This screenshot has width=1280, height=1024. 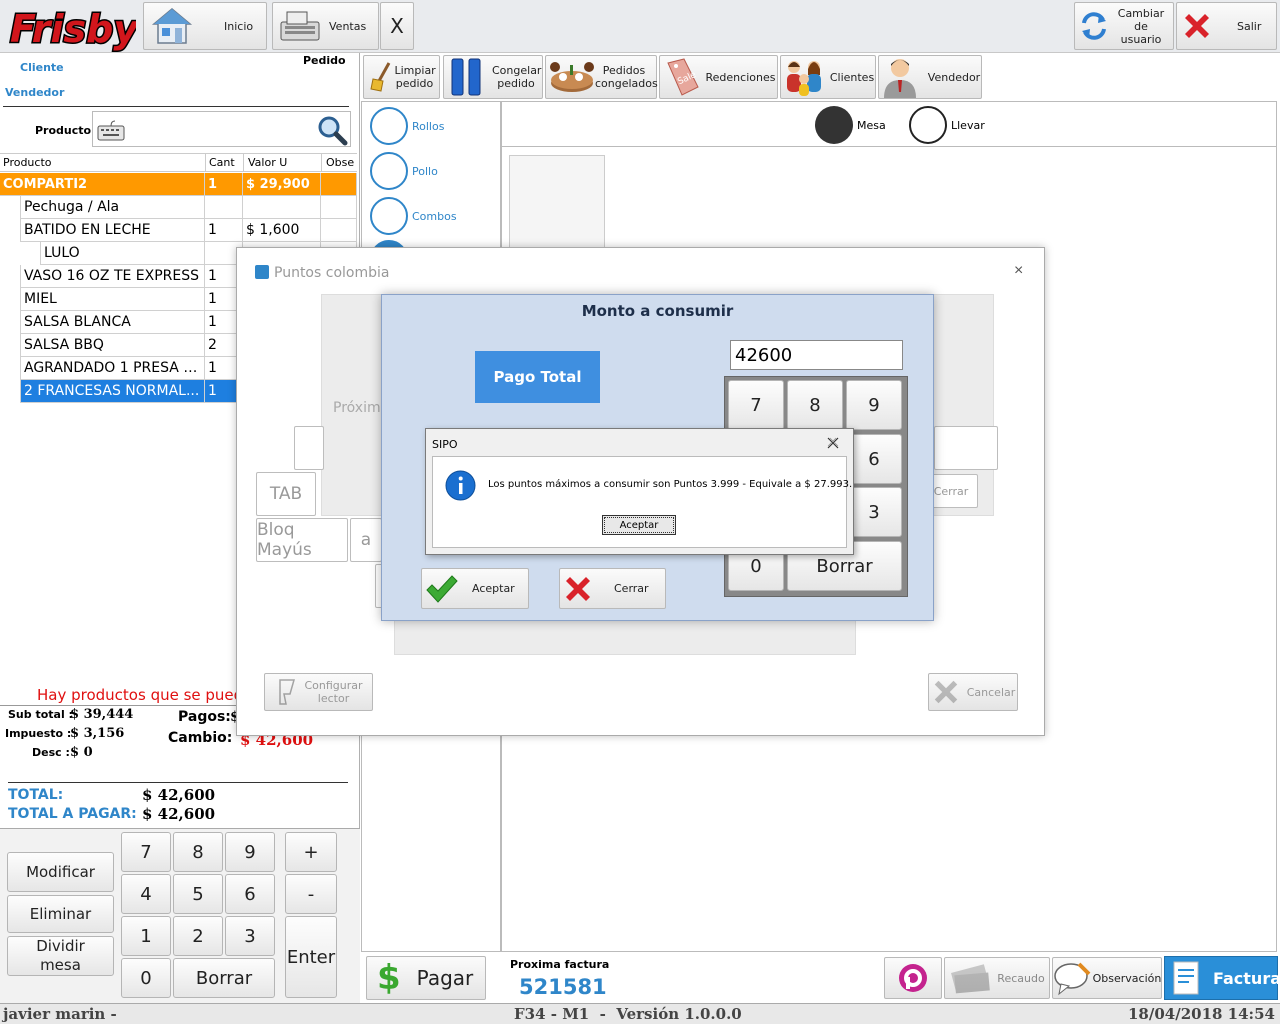 What do you see at coordinates (816, 355) in the screenshot?
I see `monto-input: 42600` at bounding box center [816, 355].